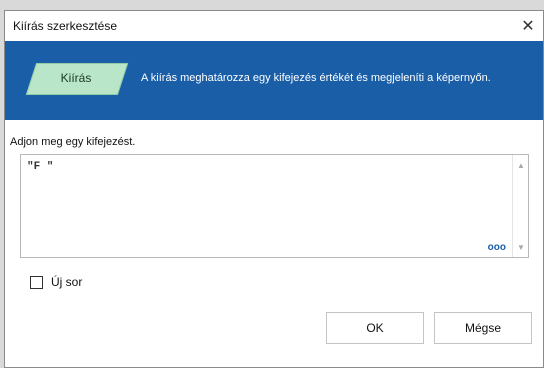 This screenshot has height=368, width=544. What do you see at coordinates (76, 78) in the screenshot?
I see `output-shape-label: Kiírás` at bounding box center [76, 78].